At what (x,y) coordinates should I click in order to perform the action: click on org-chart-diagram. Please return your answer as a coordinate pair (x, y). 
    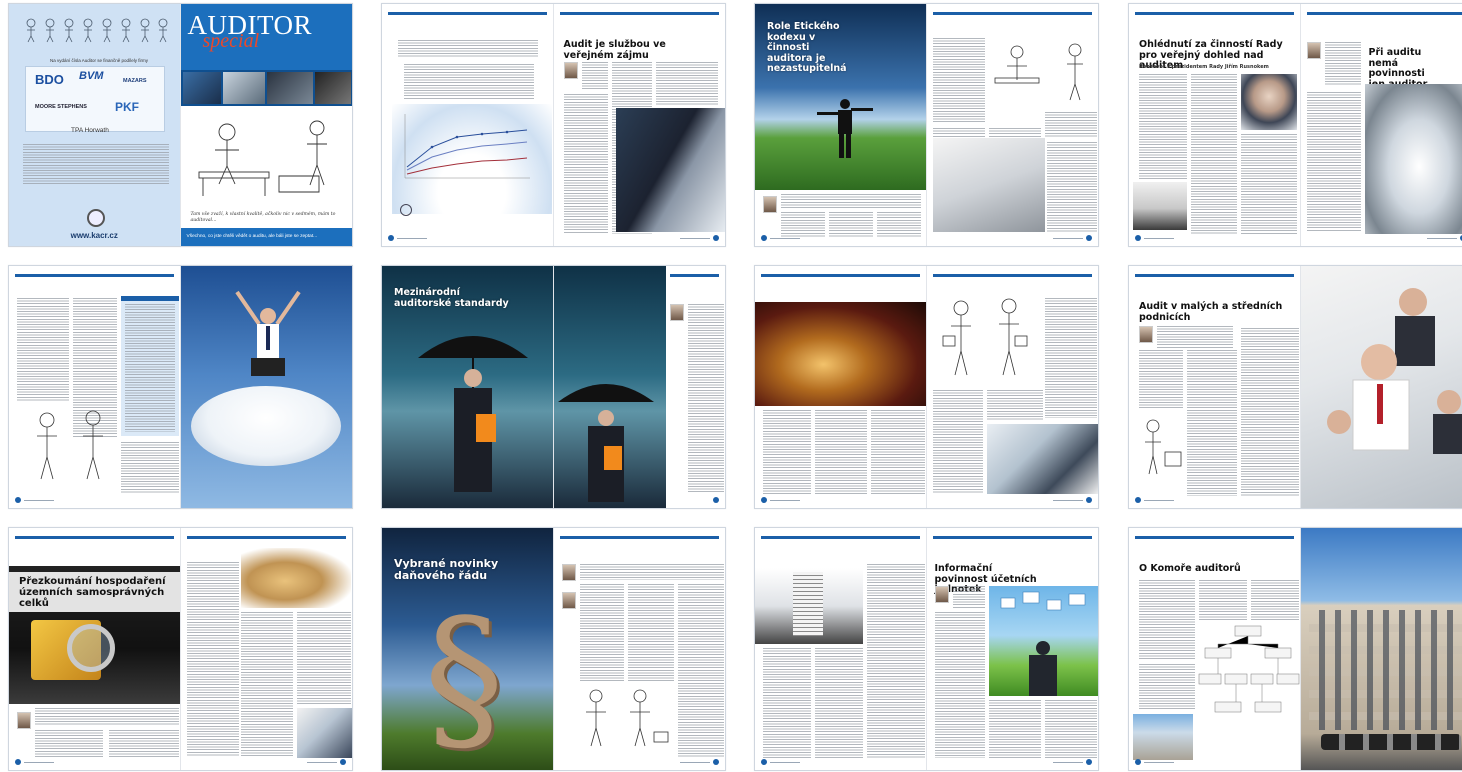
    Looking at the image, I should click on (1249, 669).